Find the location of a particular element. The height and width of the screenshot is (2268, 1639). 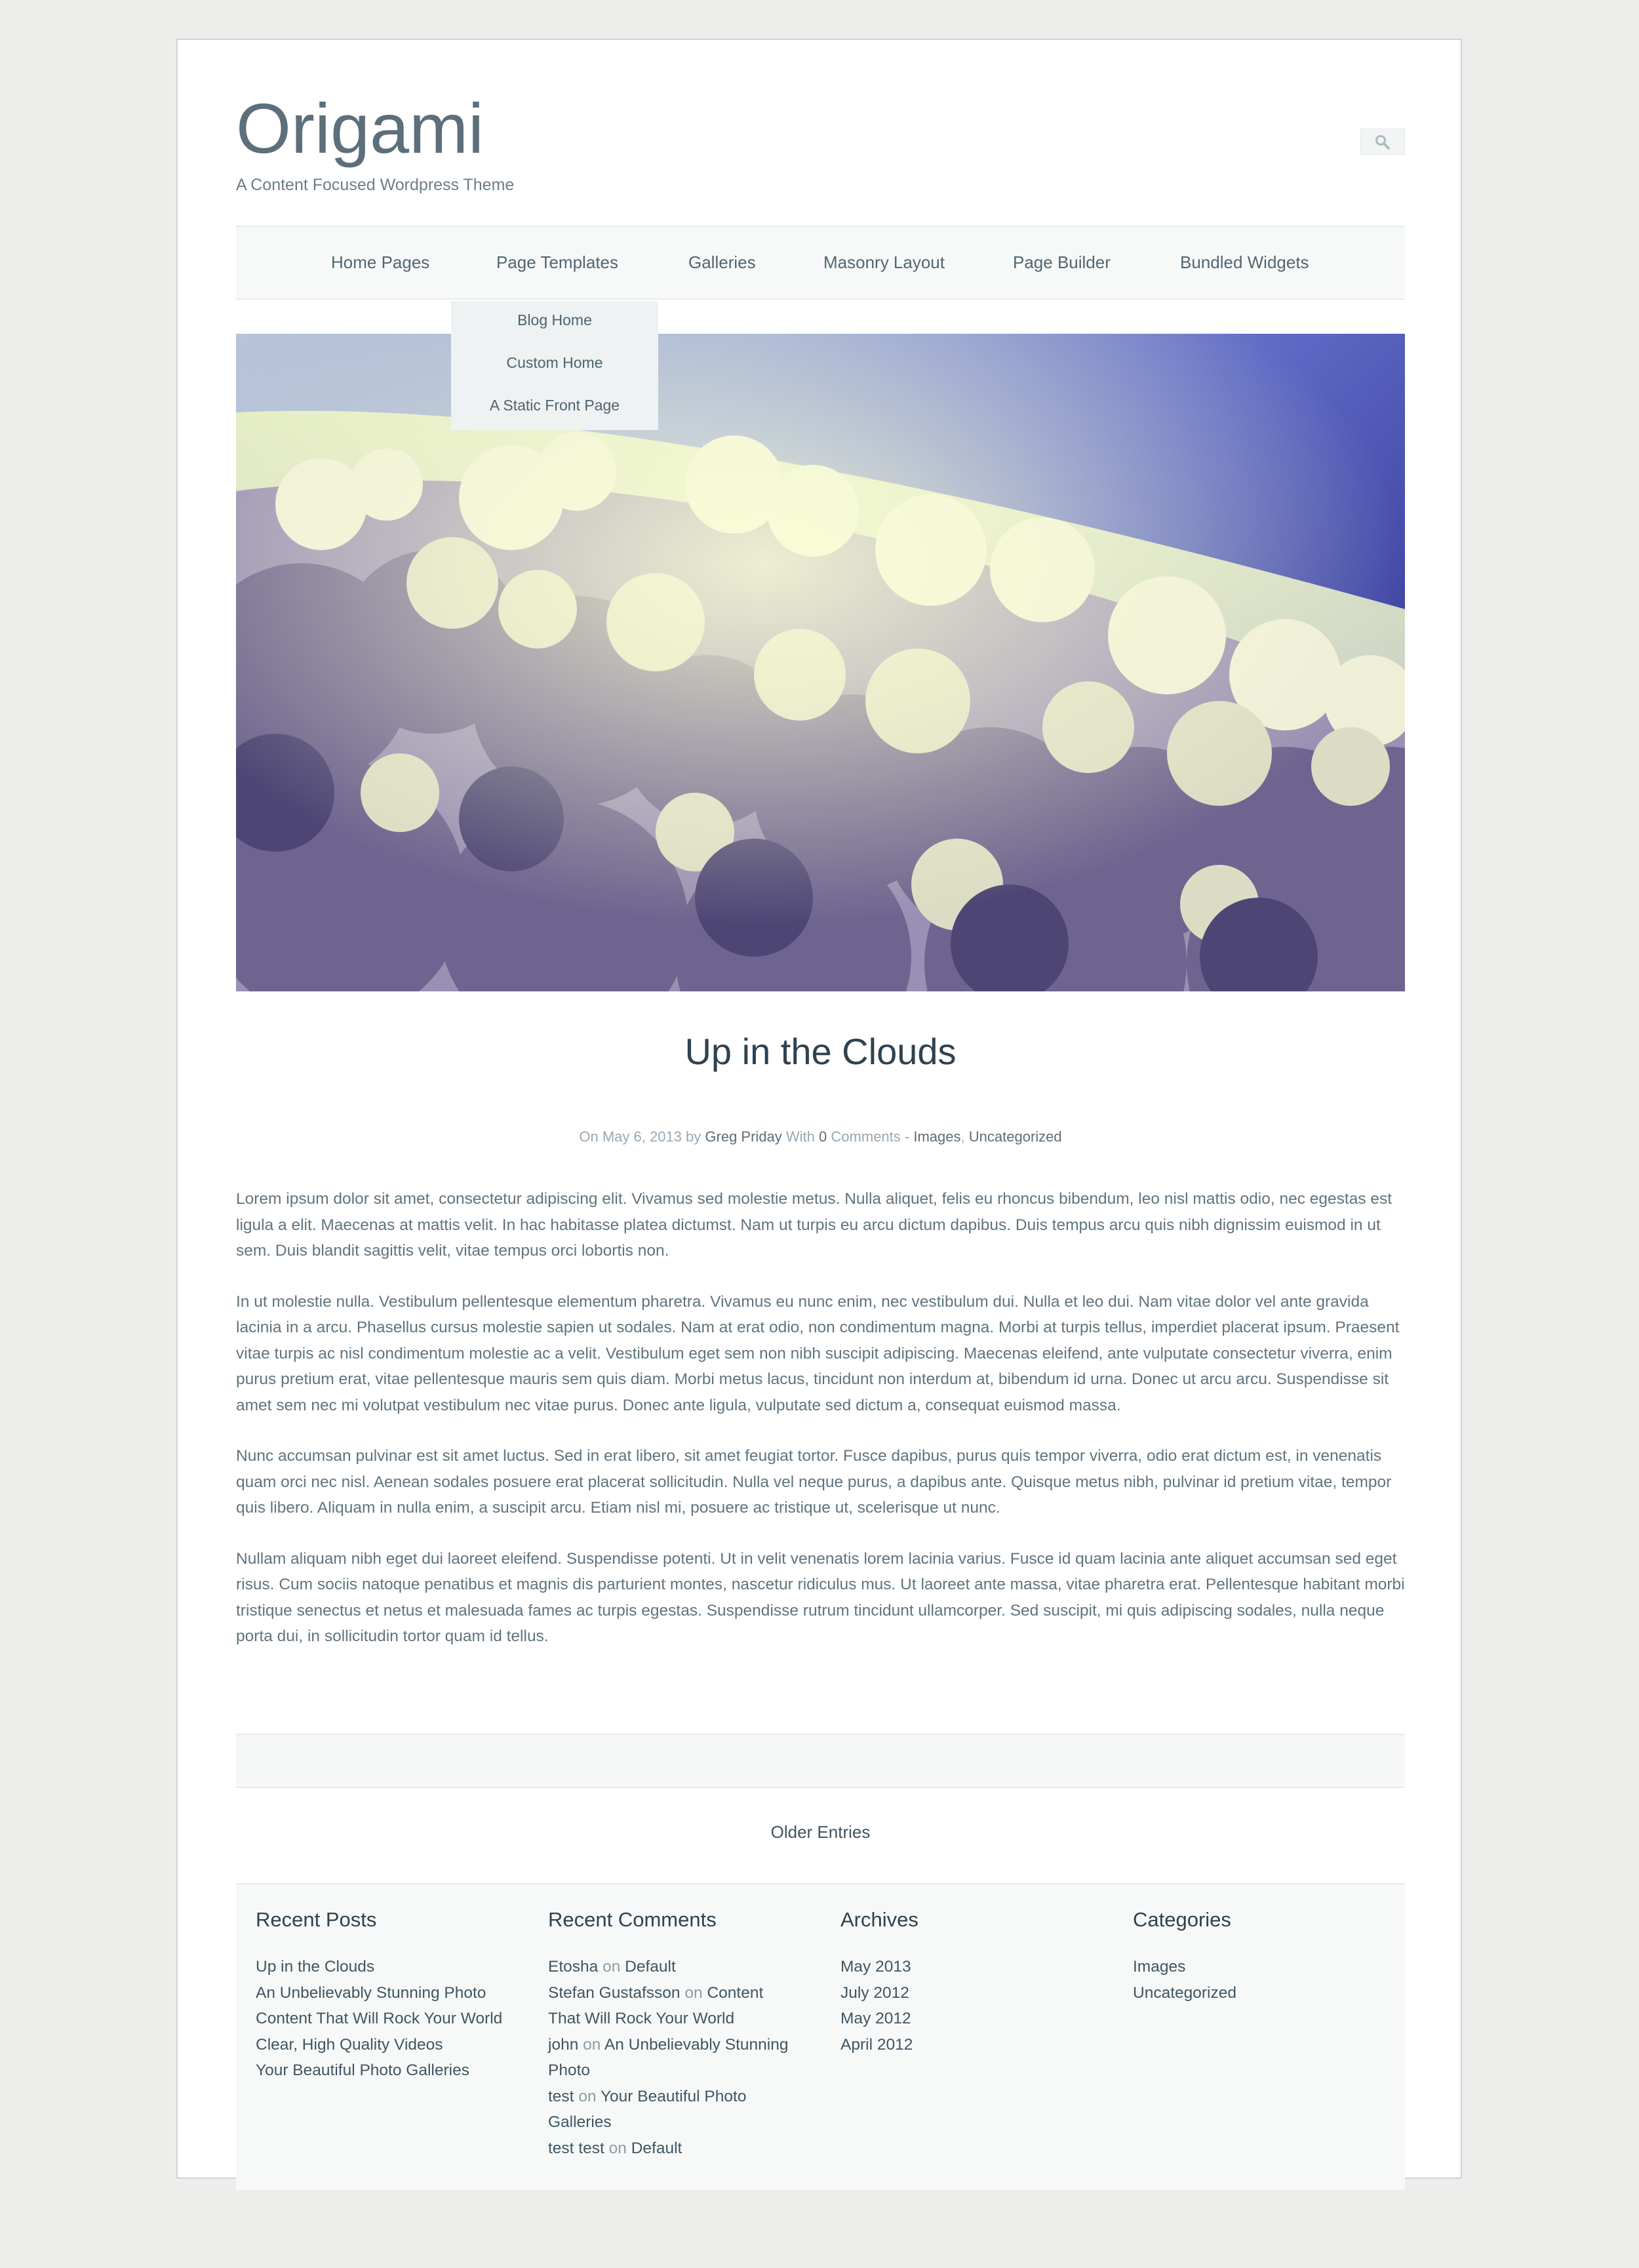

recent-post-link: Clear, High Quality Videos is located at coordinates (387, 2045).